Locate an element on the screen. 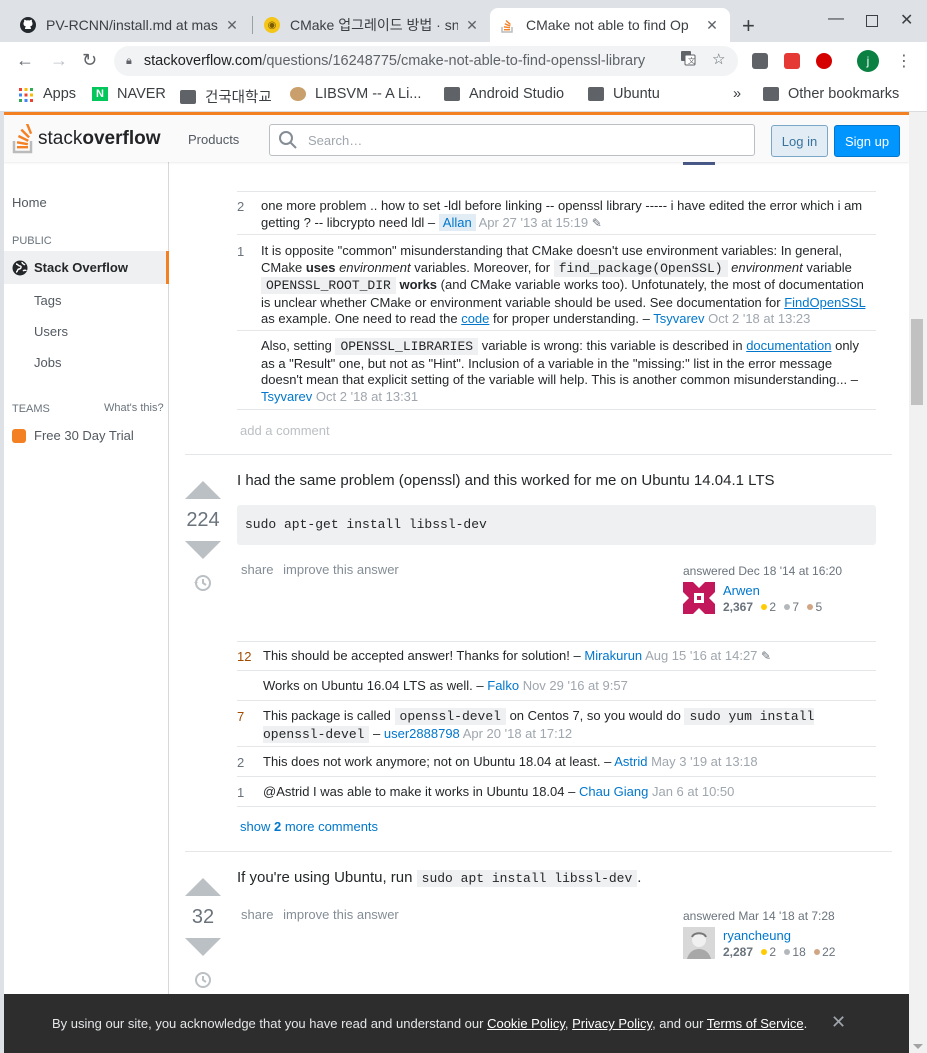 Image resolution: width=927 pixels, height=1053 pixels. bookmarks-overflow-button: » is located at coordinates (737, 94).